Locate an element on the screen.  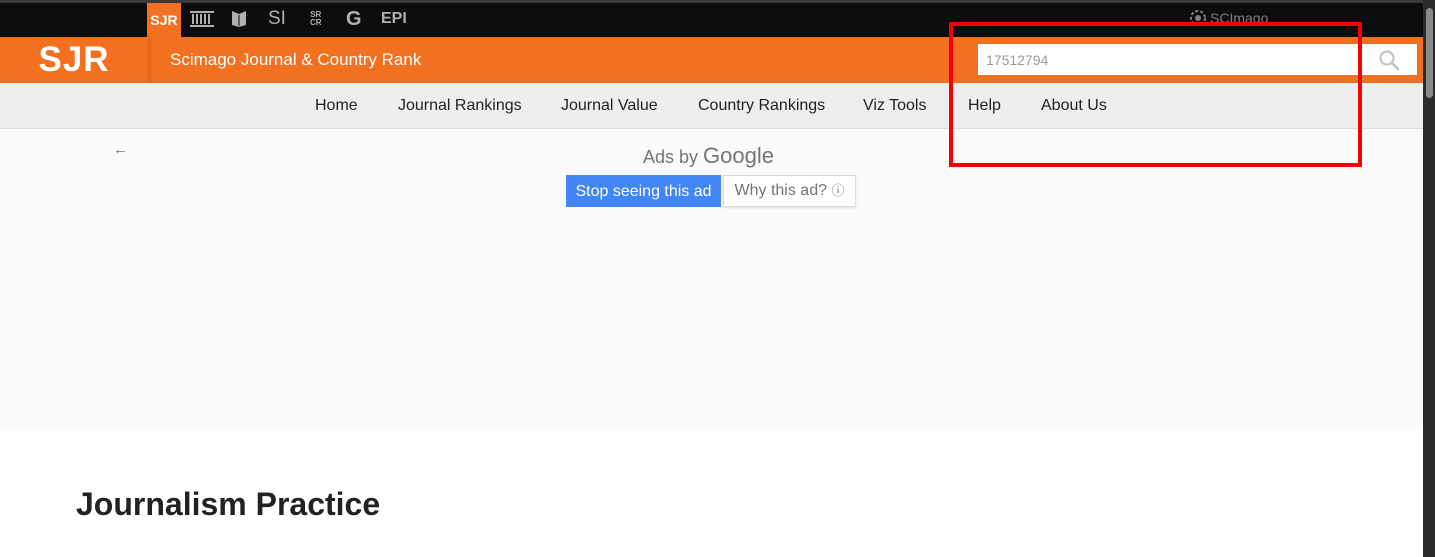
nav-journal-rankings: Journal Rankings is located at coordinates (460, 105).